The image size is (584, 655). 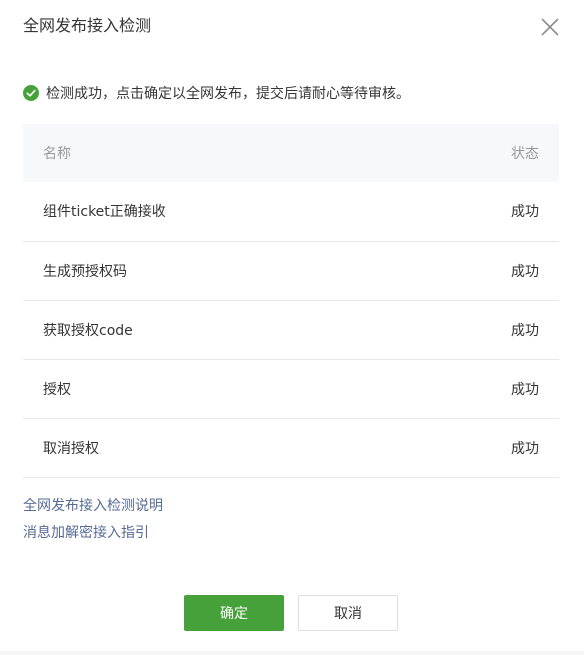 I want to click on table-row: 取消授权 成功, so click(x=291, y=447).